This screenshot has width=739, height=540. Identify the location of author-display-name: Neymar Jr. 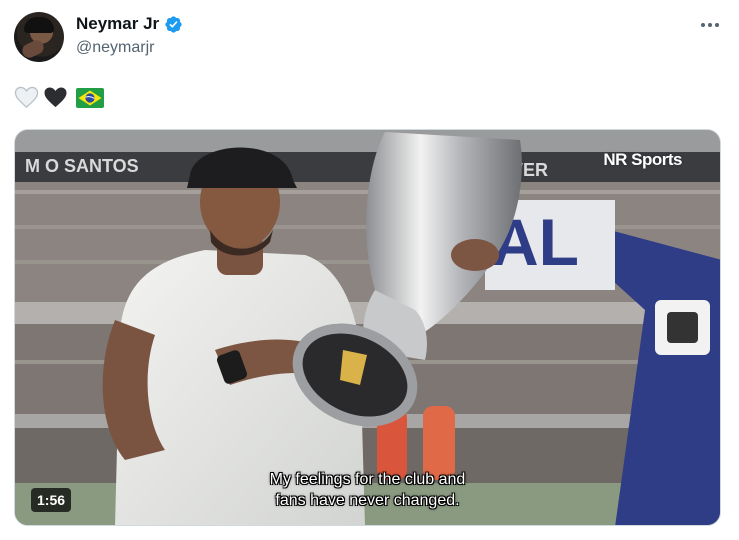
(117, 24).